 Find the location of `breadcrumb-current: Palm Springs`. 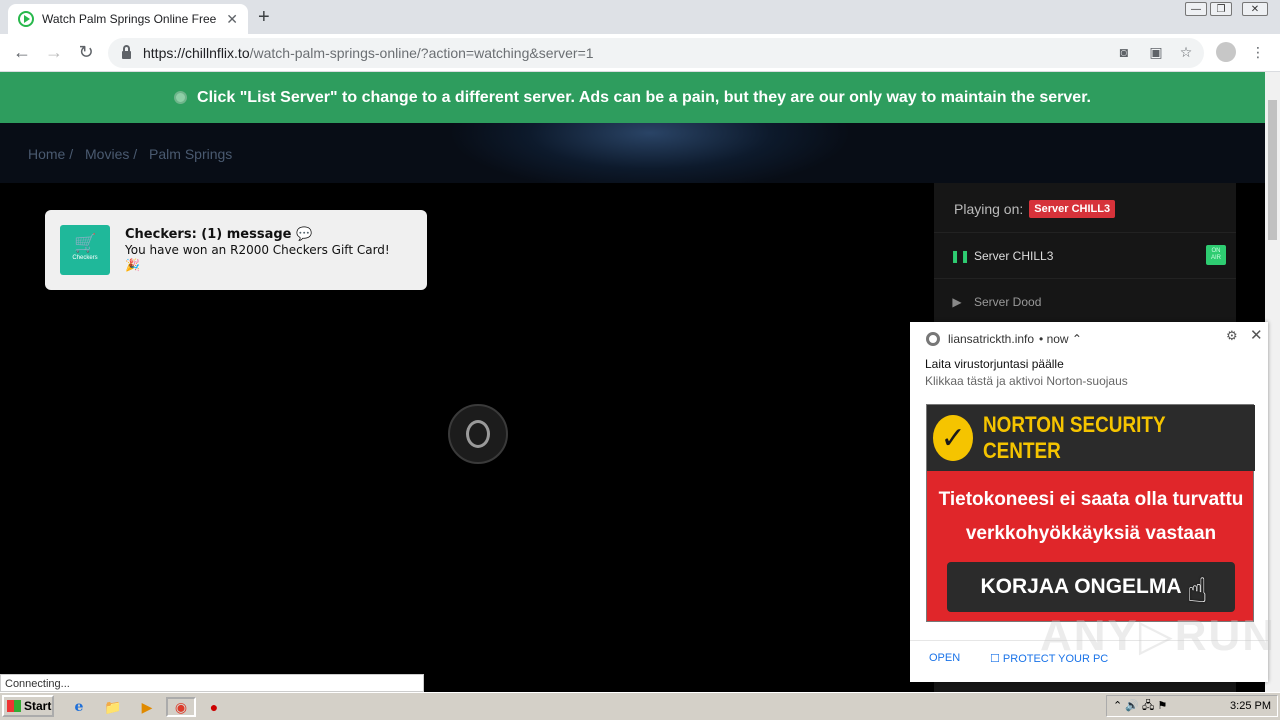

breadcrumb-current: Palm Springs is located at coordinates (191, 154).